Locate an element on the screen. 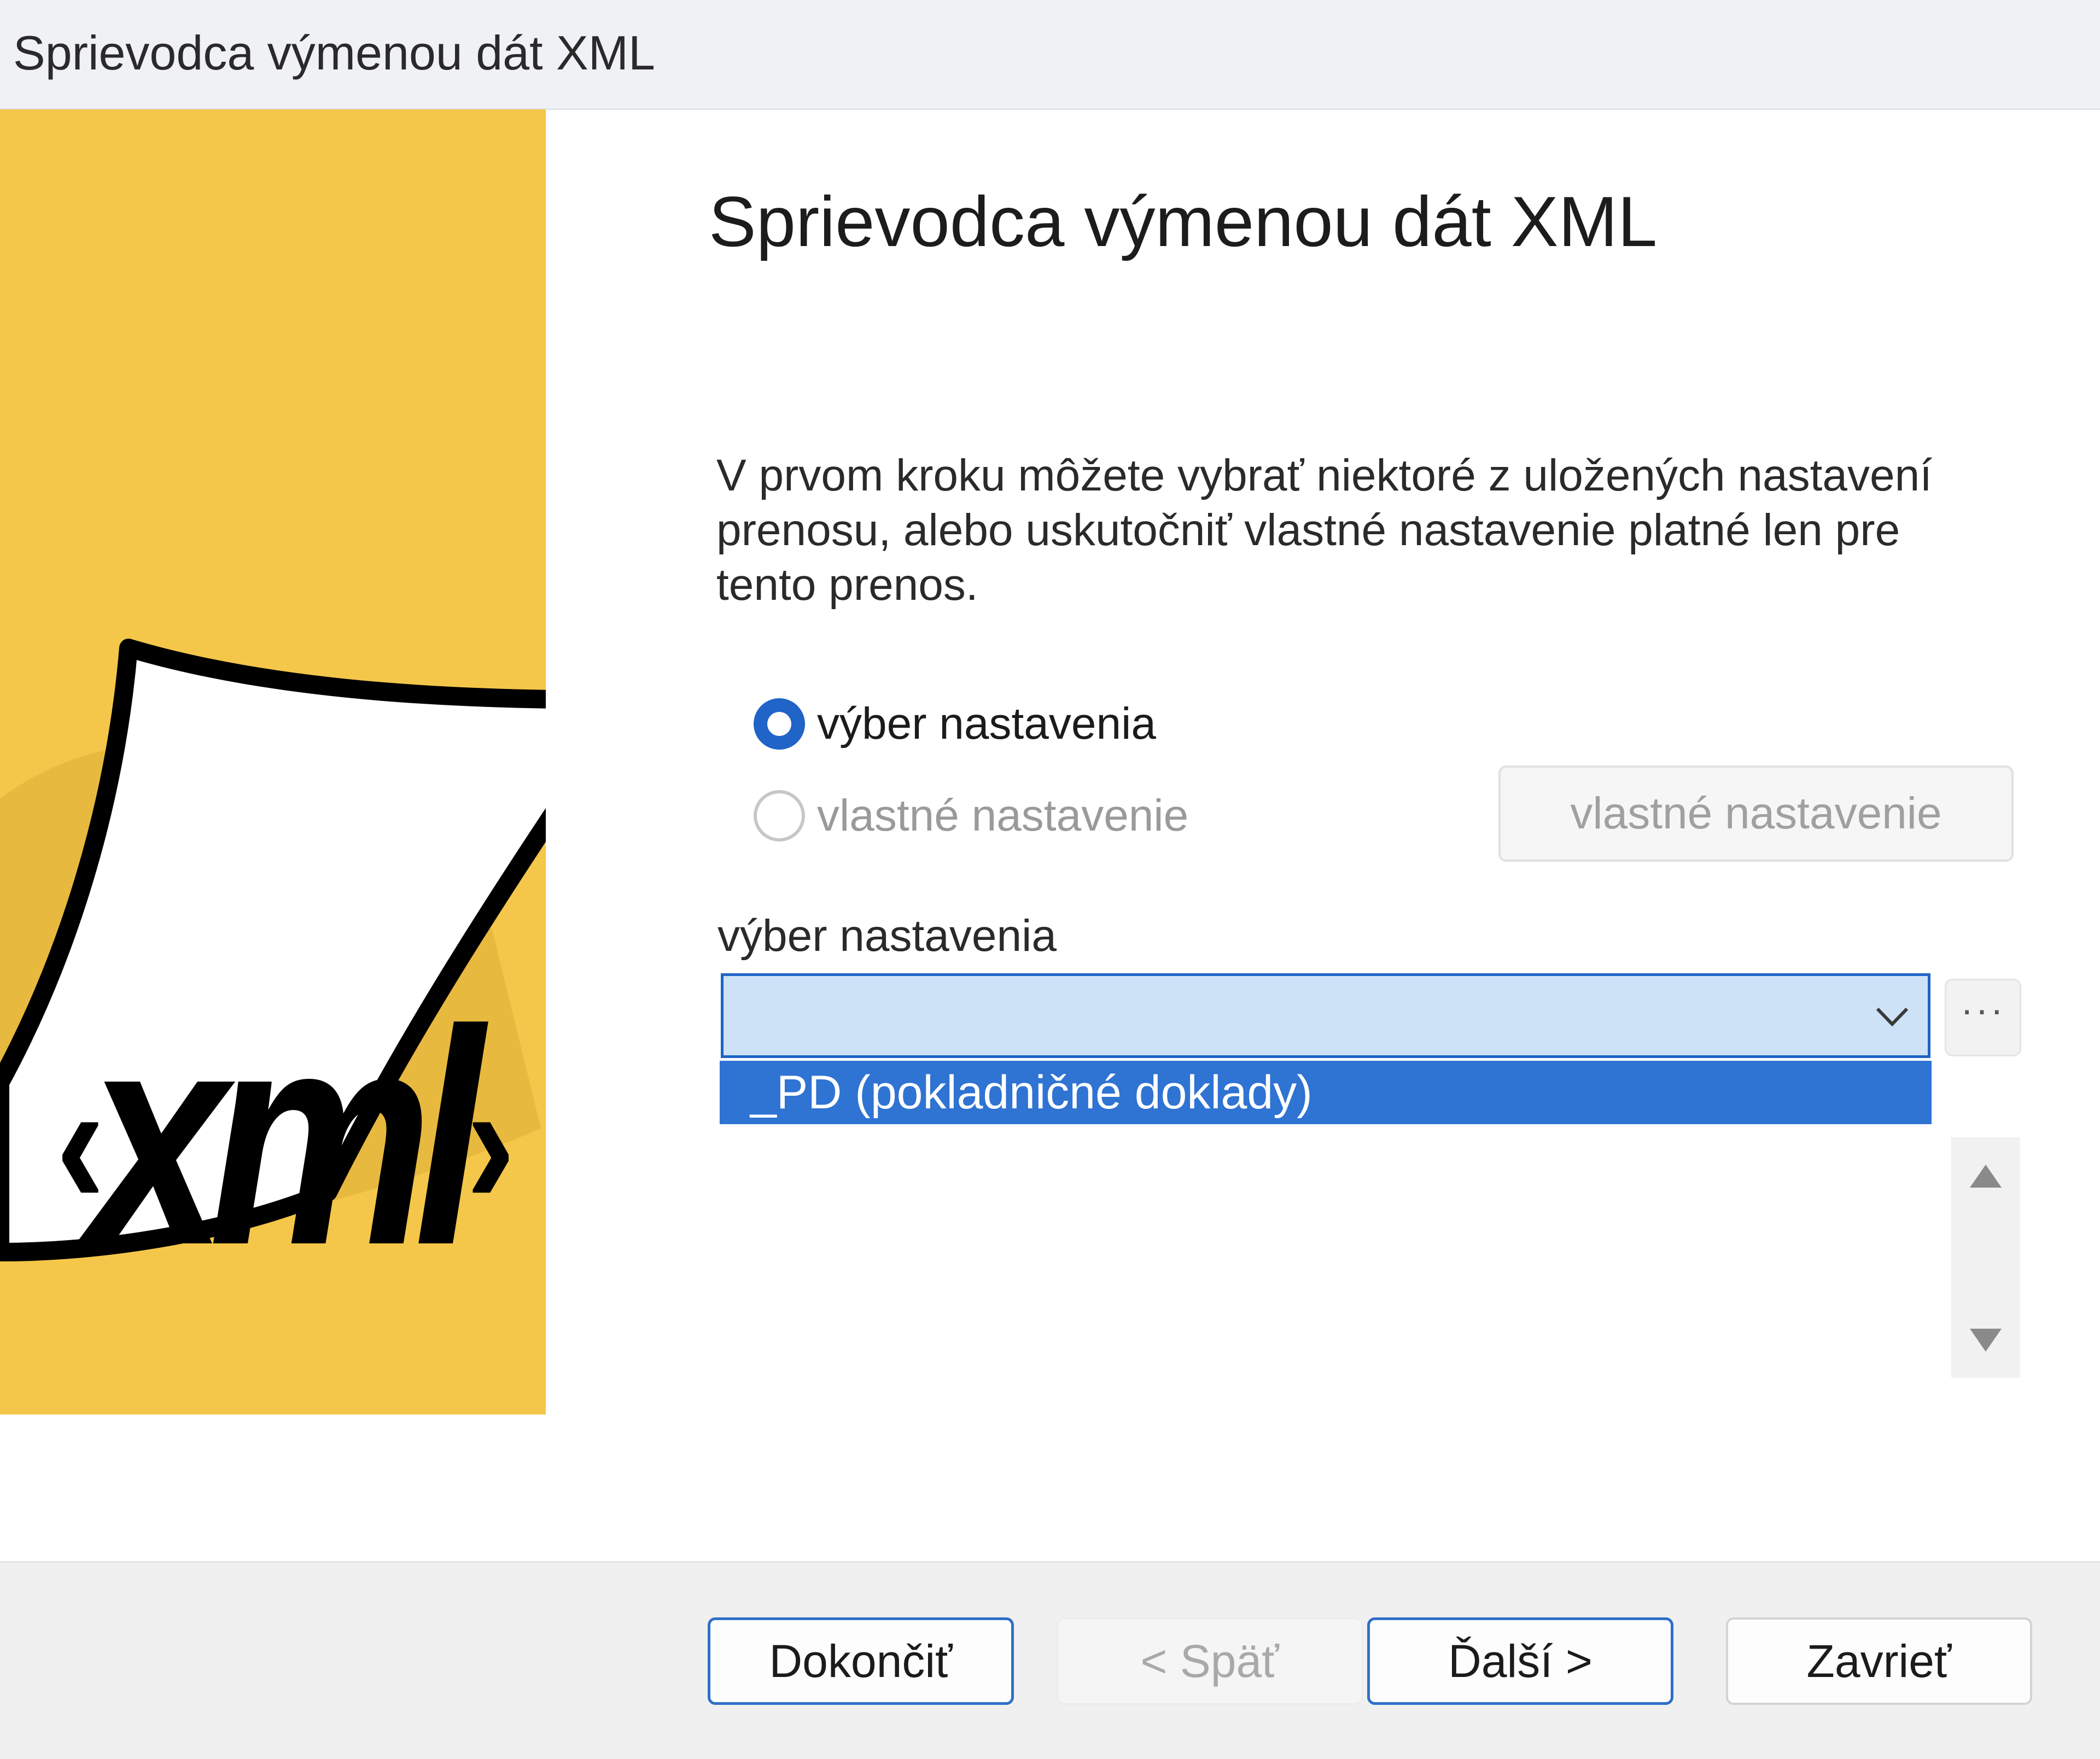 Image resolution: width=2100 pixels, height=1759 pixels. radio-unselected-icon is located at coordinates (779, 815).